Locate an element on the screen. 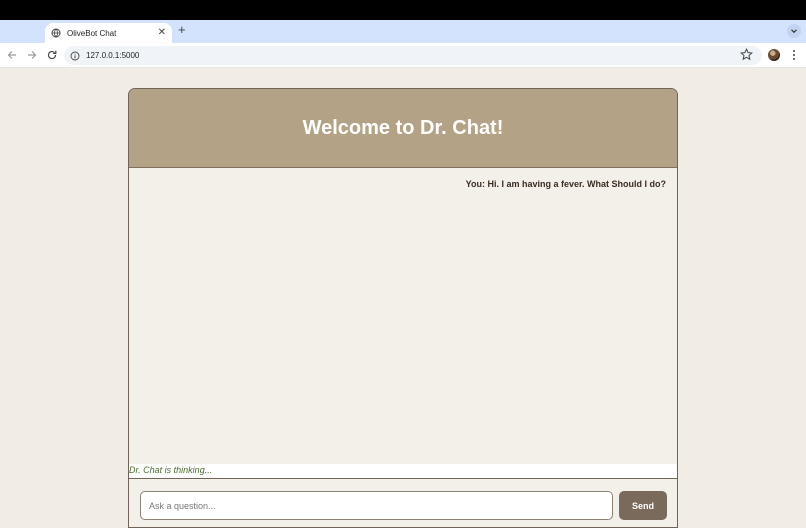 The width and height of the screenshot is (806, 528). kebab-menu-icon is located at coordinates (794, 55).